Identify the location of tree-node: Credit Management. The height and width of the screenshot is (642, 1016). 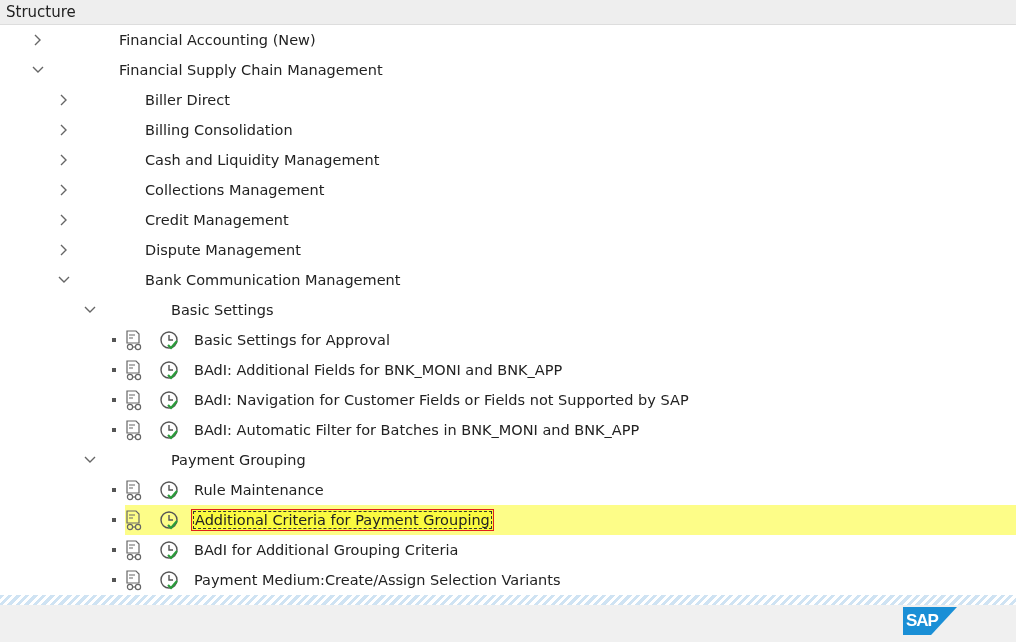
(217, 220).